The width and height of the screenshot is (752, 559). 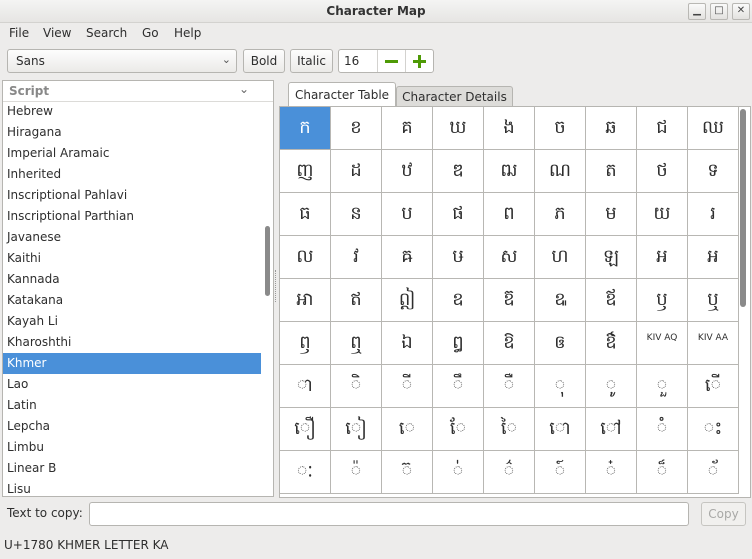 What do you see at coordinates (509, 472) in the screenshot?
I see `character-cell: ៌` at bounding box center [509, 472].